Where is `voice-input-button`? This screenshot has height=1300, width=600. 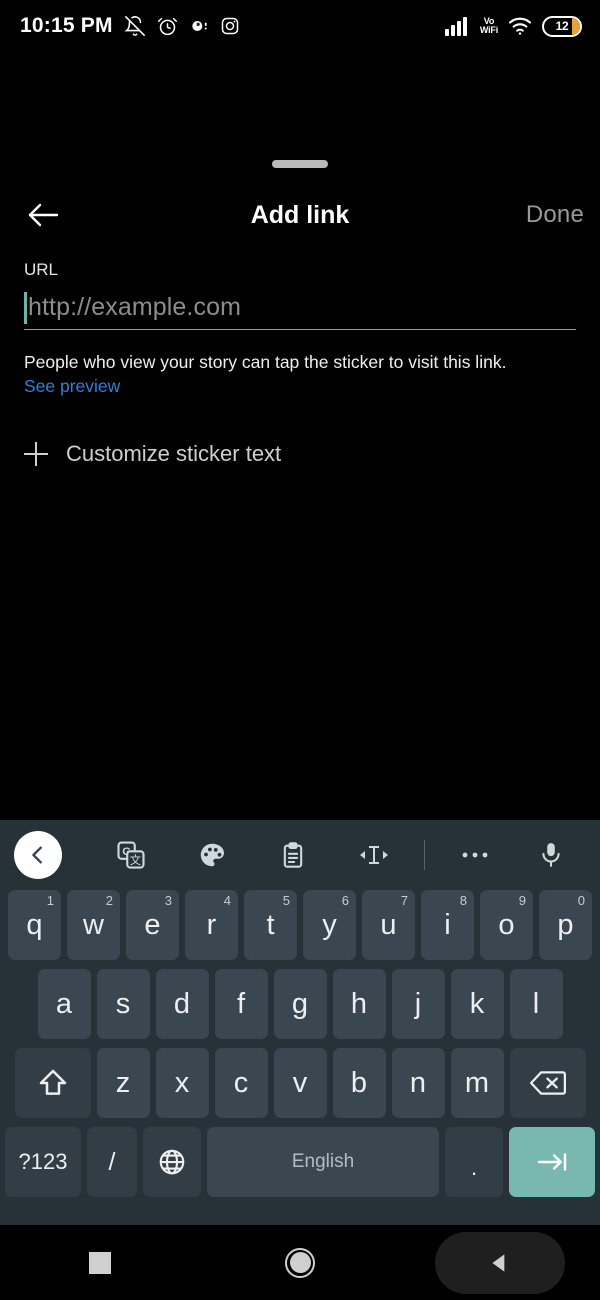 voice-input-button is located at coordinates (551, 855).